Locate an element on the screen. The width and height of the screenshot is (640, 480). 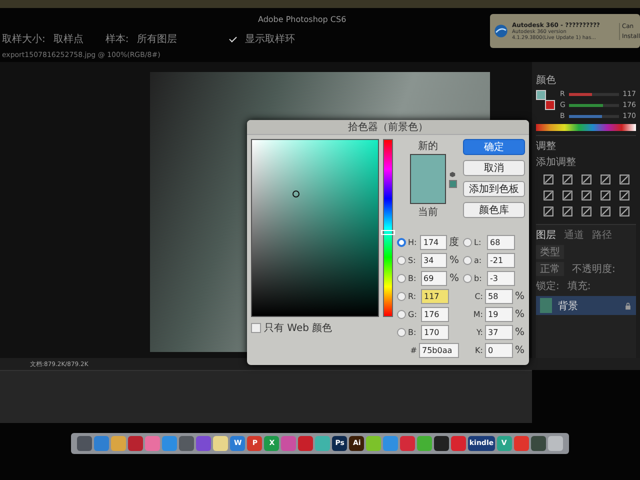
value-field: 170 is located at coordinates (435, 332).